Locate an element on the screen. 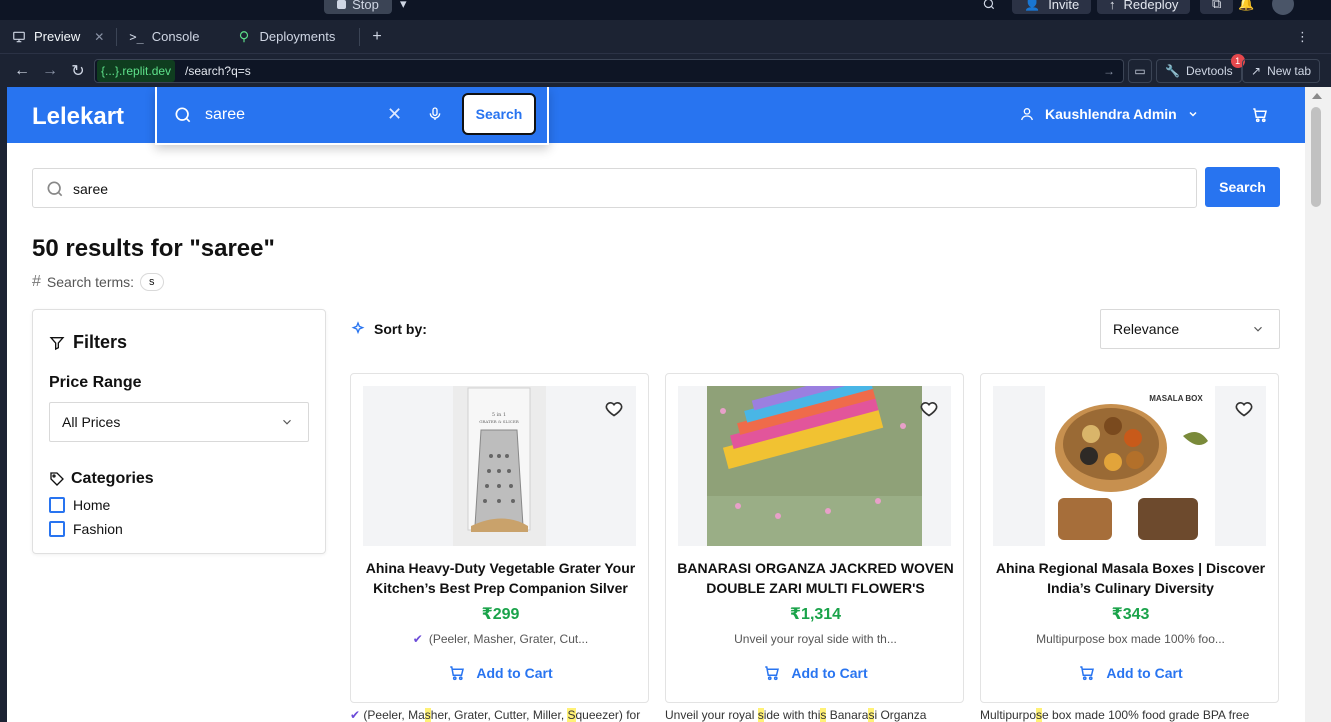 Image resolution: width=1331 pixels, height=722 pixels. monitor-icon is located at coordinates (19, 36).